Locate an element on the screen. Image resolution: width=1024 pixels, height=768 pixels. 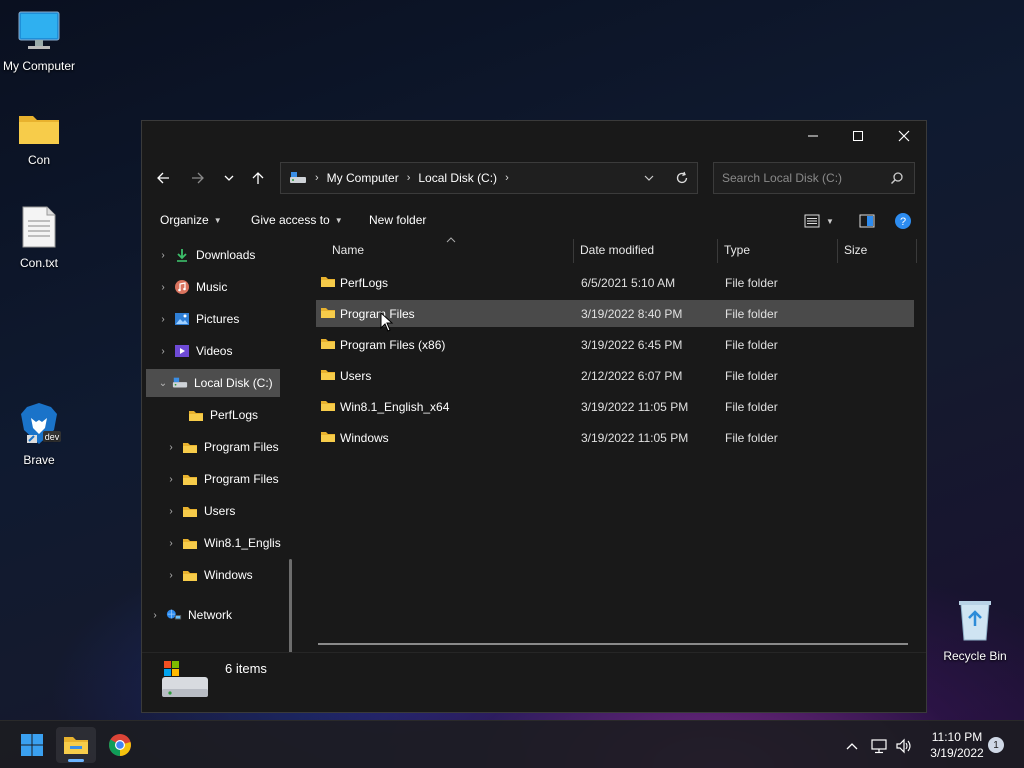
sidebar-item-users: › Users is located at coordinates (223, 511).